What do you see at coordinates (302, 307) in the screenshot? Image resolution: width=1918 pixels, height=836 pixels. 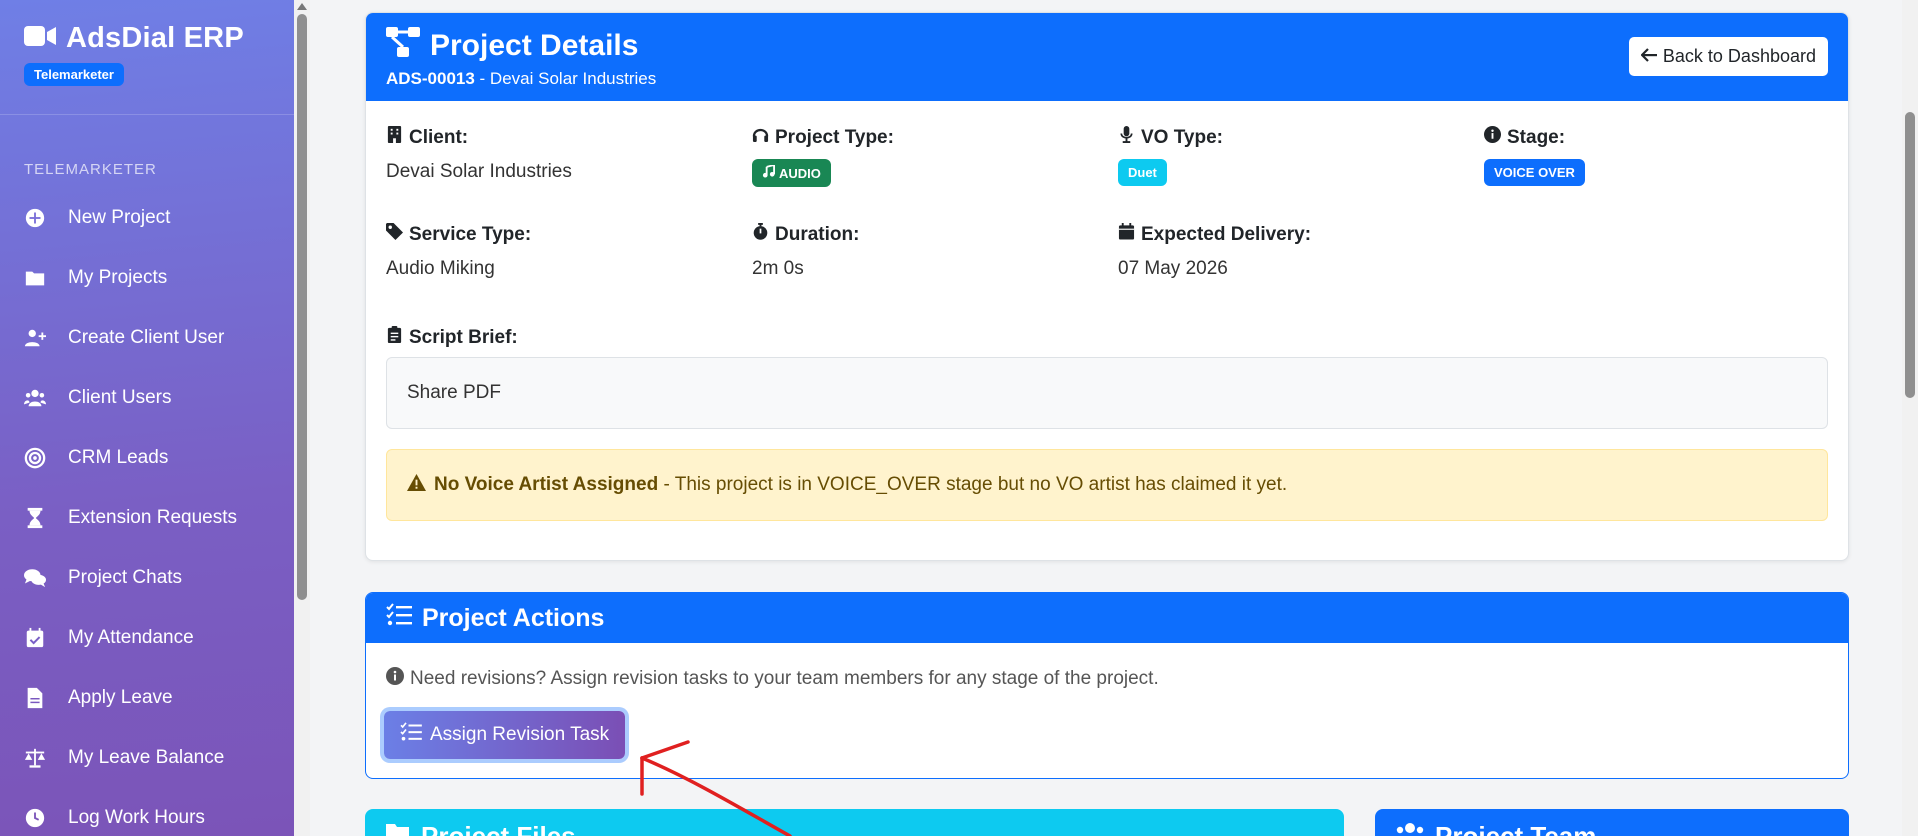 I see `sidebar-scrollbar-thumb` at bounding box center [302, 307].